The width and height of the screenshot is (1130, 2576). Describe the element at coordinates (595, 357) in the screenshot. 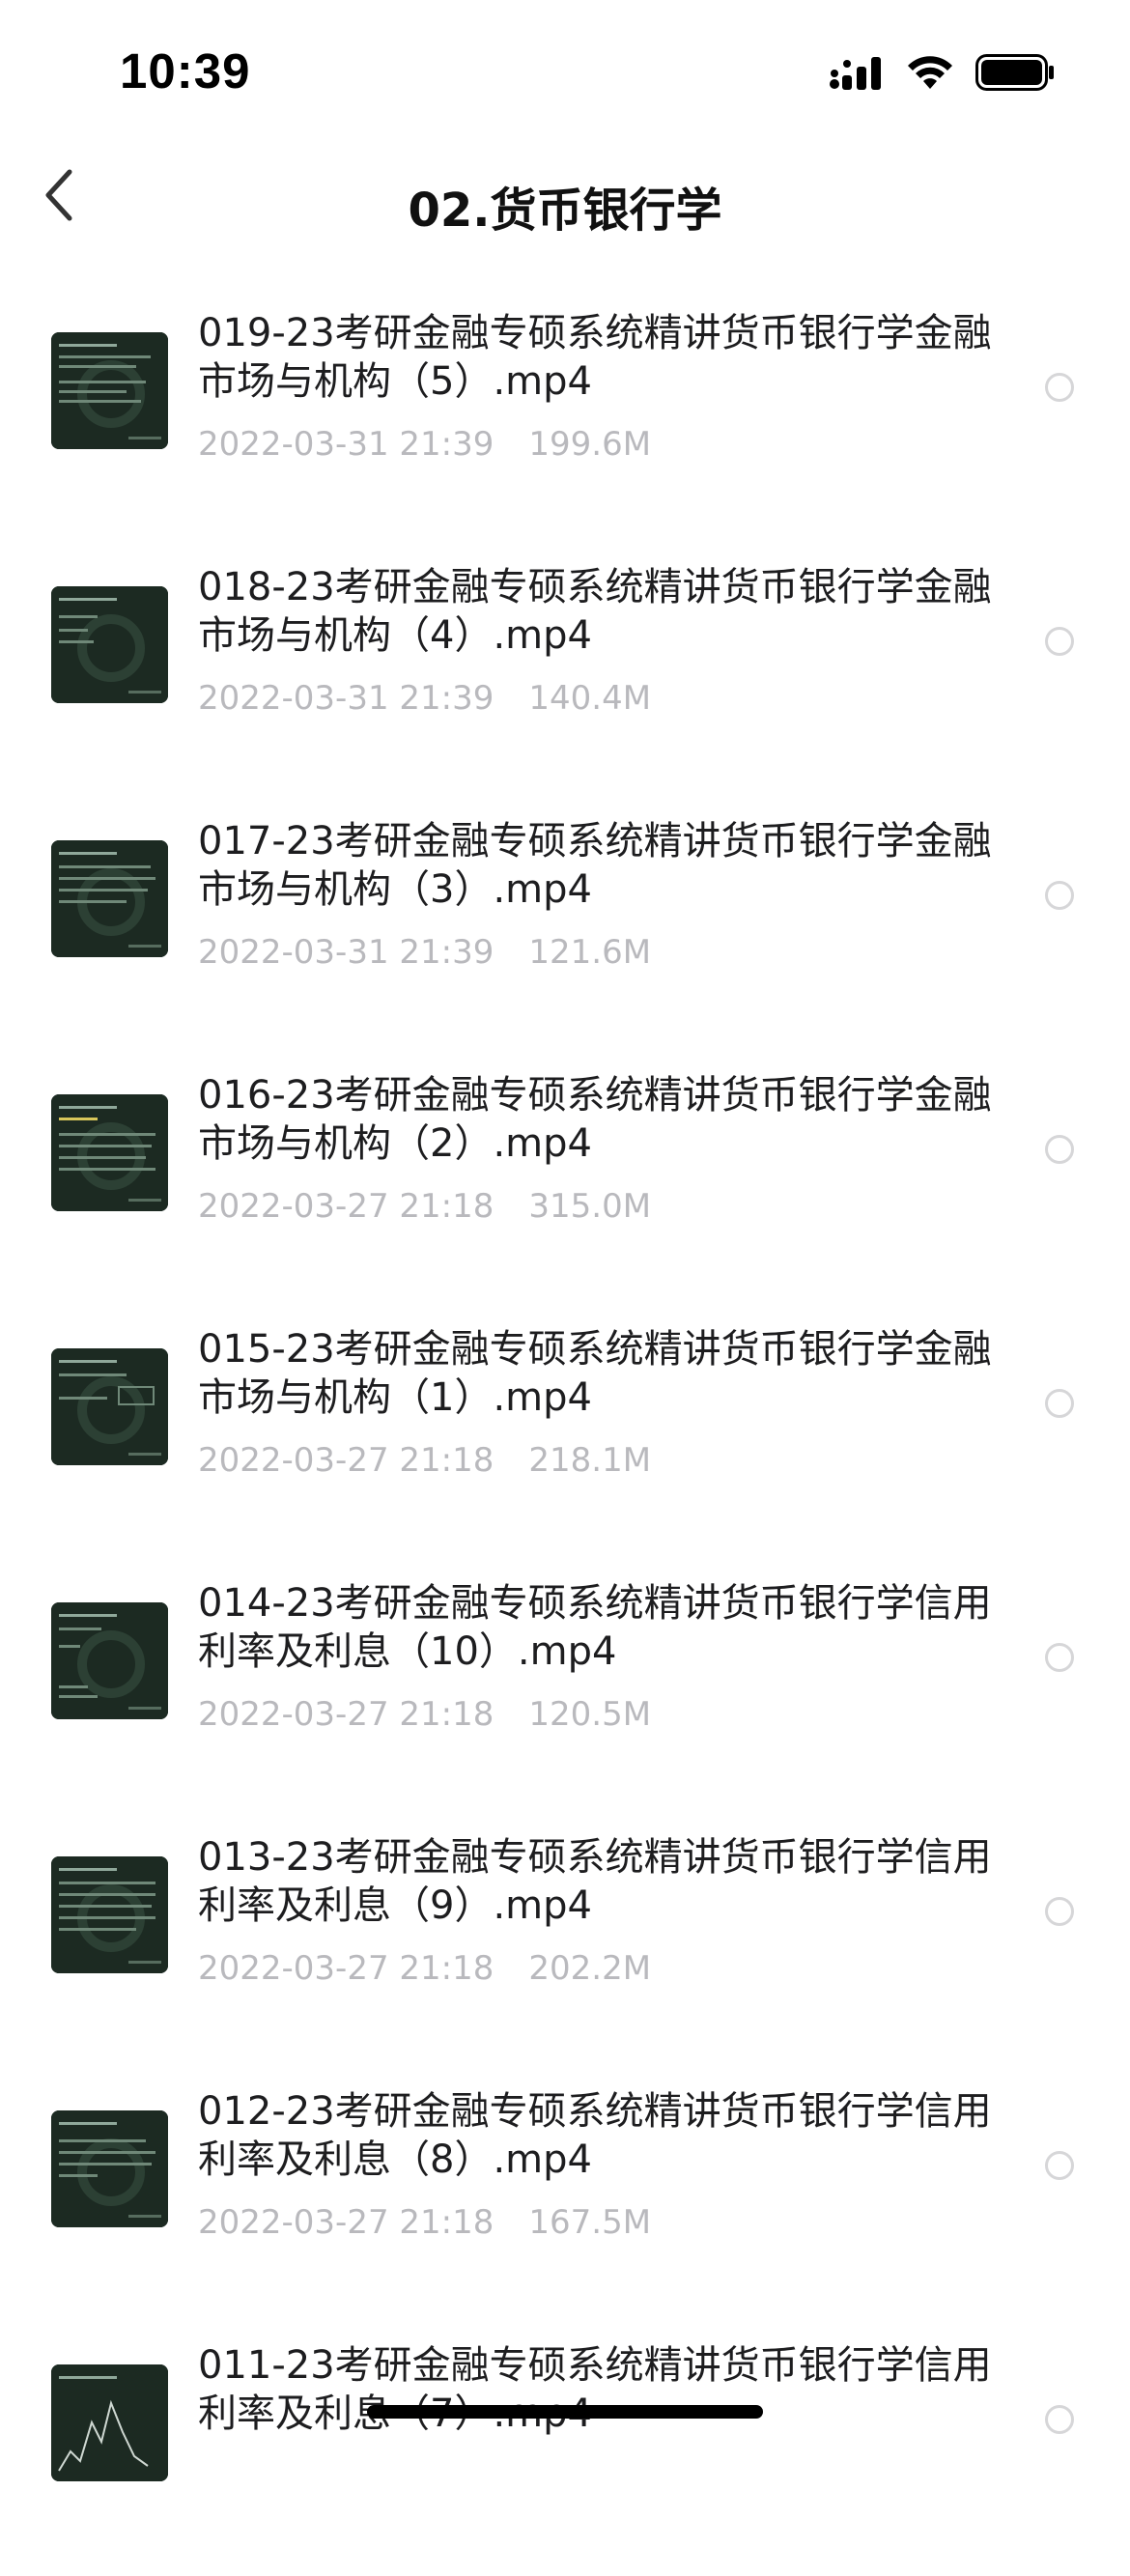

I see `file-name: 019-23考研金融专硕系统精讲货币银行学金融市场与机构（5）.mp4` at that location.